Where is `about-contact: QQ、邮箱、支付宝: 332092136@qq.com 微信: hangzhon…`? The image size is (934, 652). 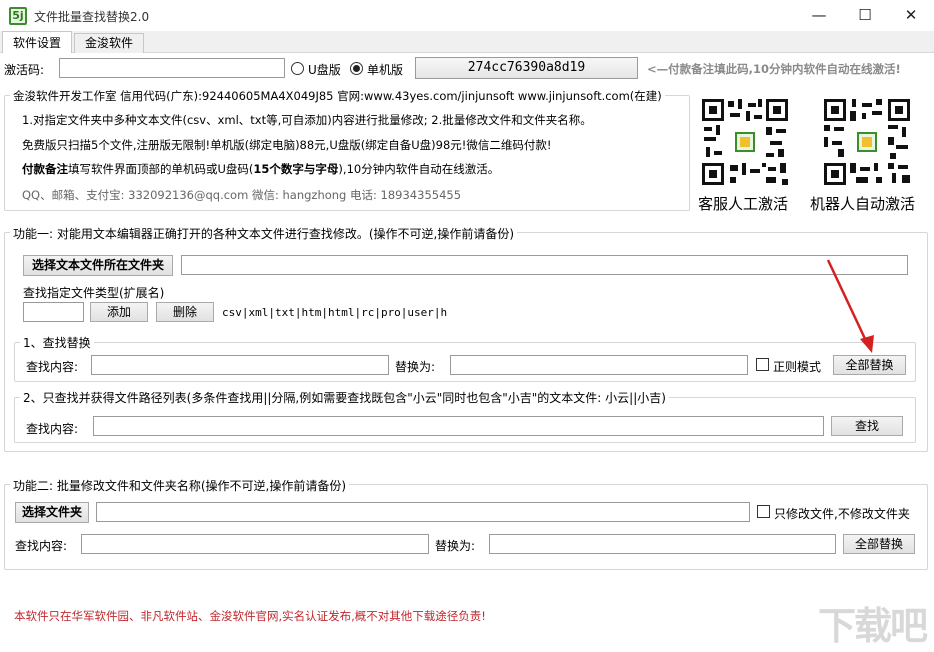
about-contact: QQ、邮箱、支付宝: 332092136@qq.com 微信: hangzhon… is located at coordinates (242, 195).